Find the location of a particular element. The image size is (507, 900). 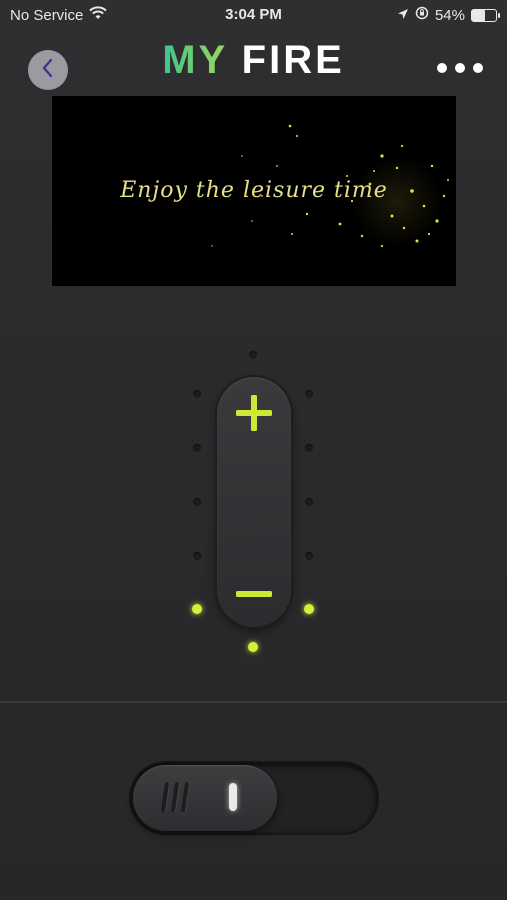

status-right: 54% is located at coordinates (448, 15).